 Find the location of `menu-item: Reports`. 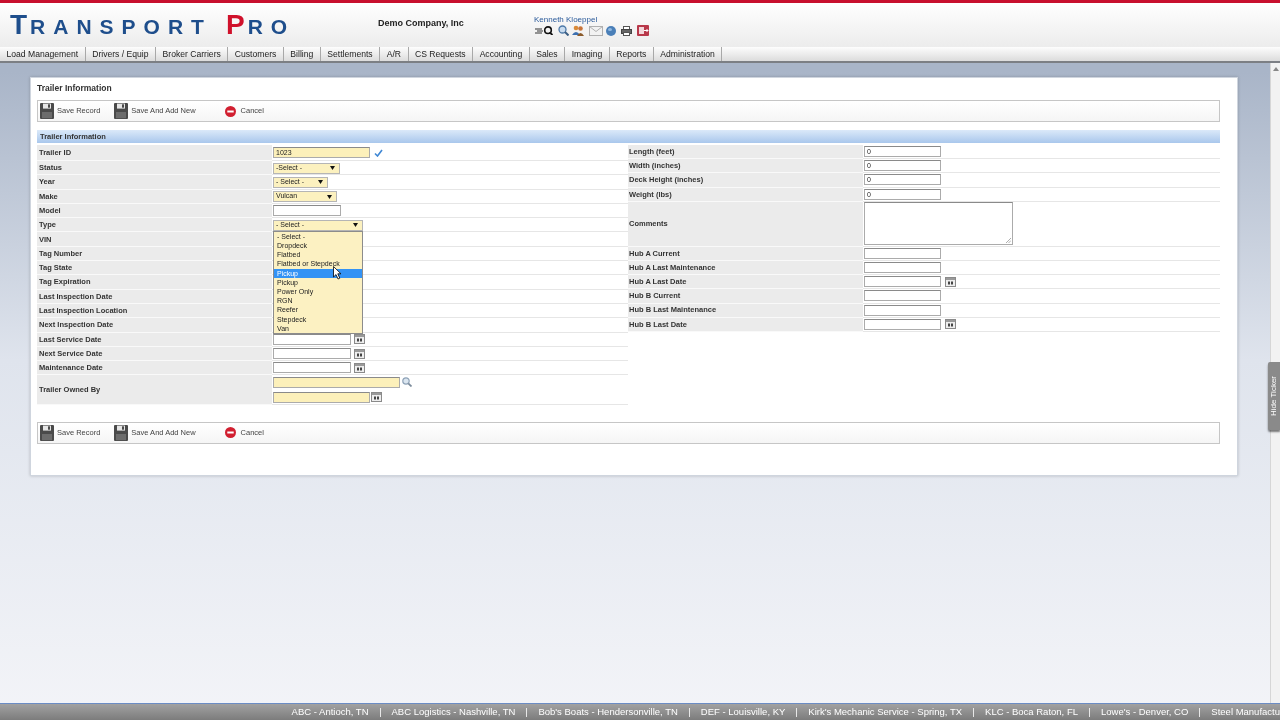

menu-item: Reports is located at coordinates (631, 54).